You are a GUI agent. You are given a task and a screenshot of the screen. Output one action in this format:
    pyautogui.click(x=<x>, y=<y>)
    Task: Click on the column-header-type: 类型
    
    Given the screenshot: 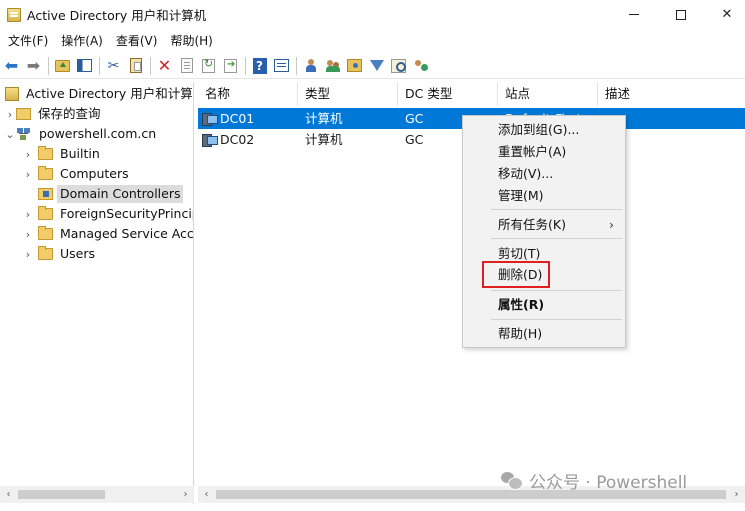 What is the action you would take?
    pyautogui.click(x=348, y=94)
    